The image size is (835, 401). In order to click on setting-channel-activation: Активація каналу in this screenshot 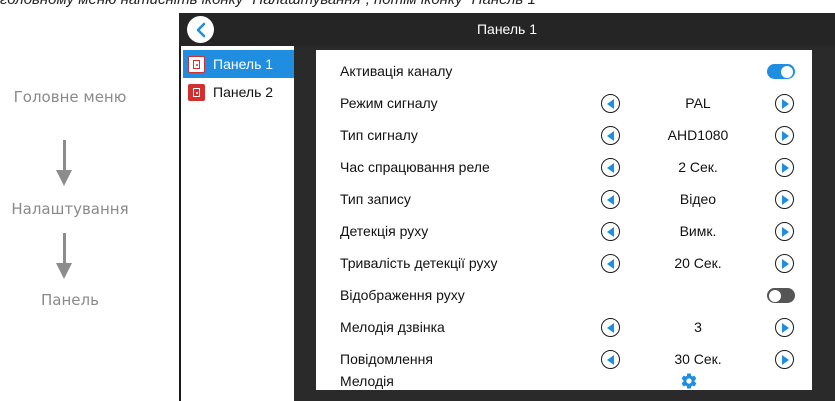, I will do `click(564, 71)`.